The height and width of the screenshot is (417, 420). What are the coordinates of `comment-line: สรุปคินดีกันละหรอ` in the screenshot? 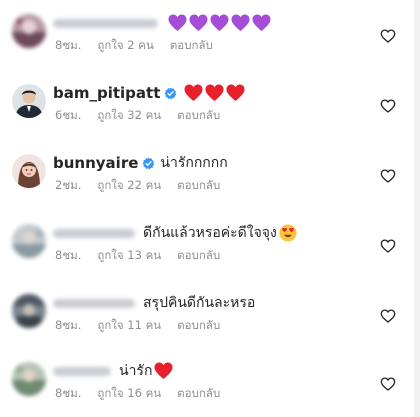 It's located at (154, 303).